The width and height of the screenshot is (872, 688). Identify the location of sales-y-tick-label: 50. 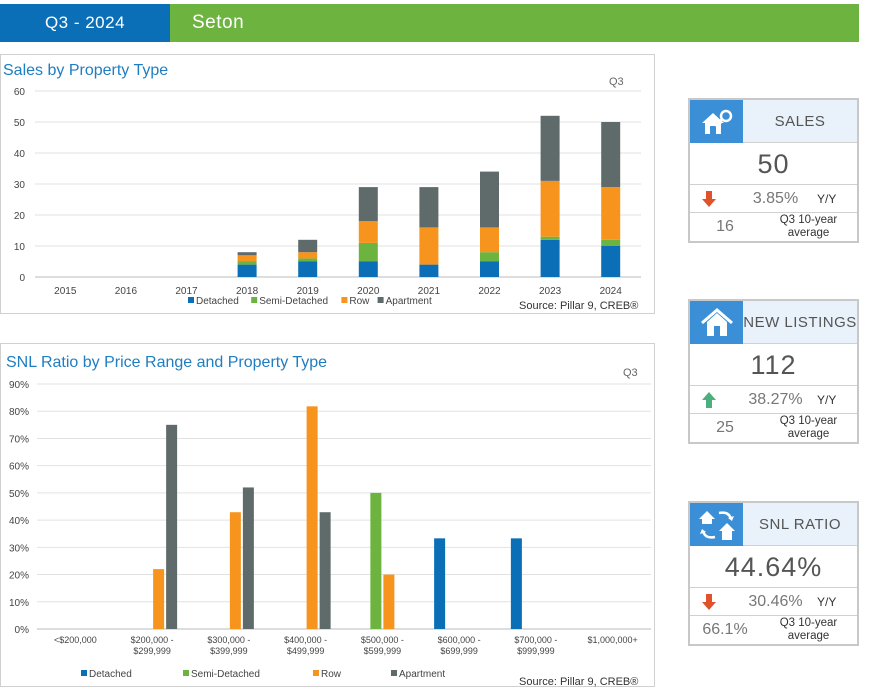
(20, 123).